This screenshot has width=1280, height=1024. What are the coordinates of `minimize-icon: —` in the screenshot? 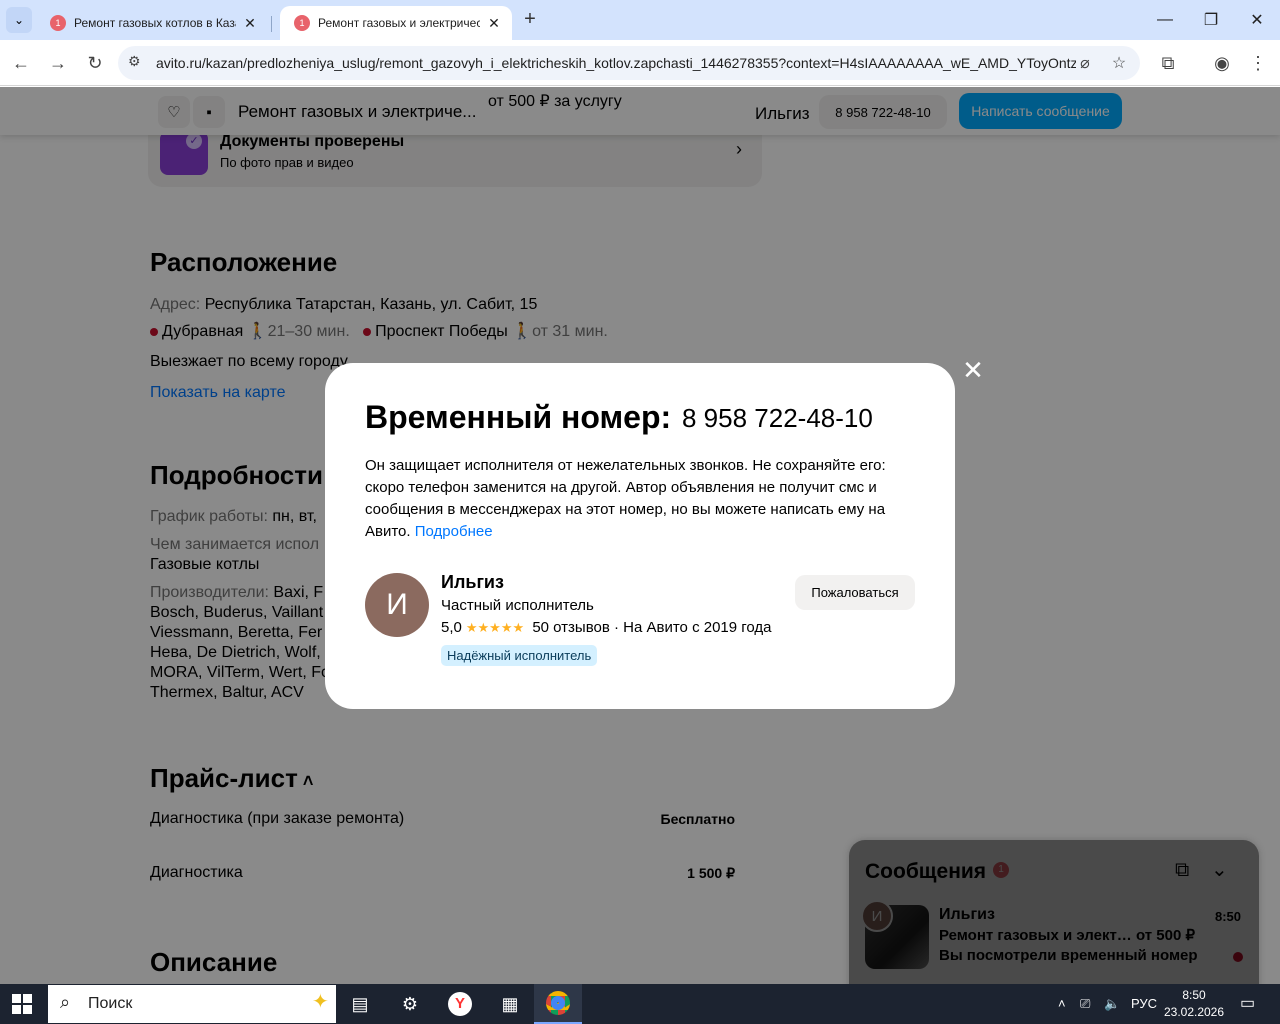 It's located at (1165, 20).